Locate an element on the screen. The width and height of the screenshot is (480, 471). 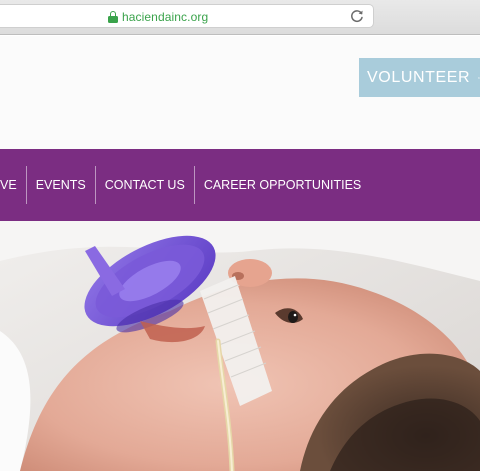
address-bar: haciendainc.org is located at coordinates (187, 16).